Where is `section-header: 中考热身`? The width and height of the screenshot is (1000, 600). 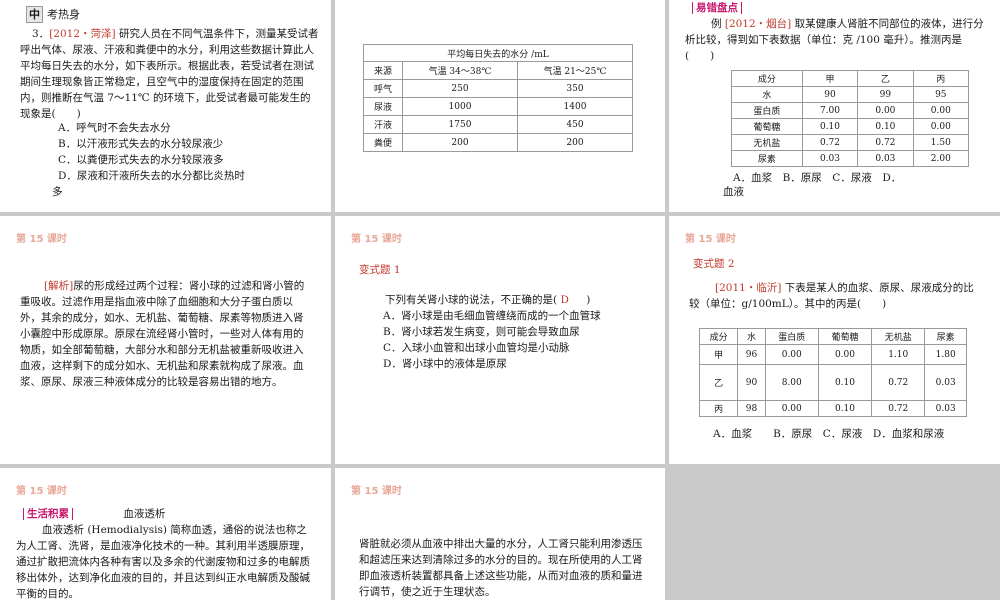 section-header: 中考热身 is located at coordinates (53, 14).